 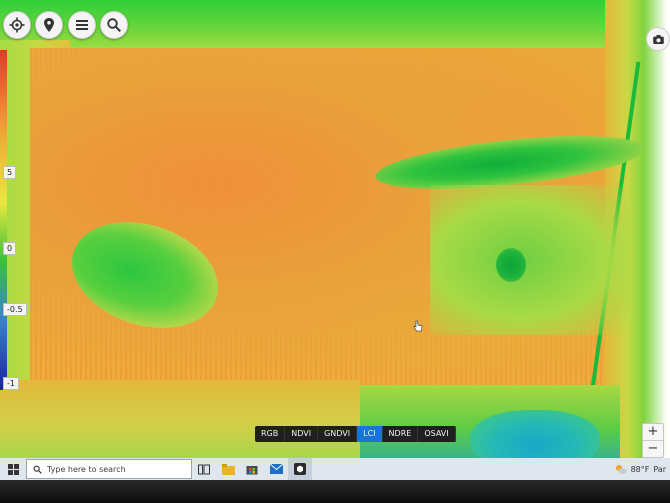 What do you see at coordinates (659, 469) in the screenshot?
I see `weather-condition: Par` at bounding box center [659, 469].